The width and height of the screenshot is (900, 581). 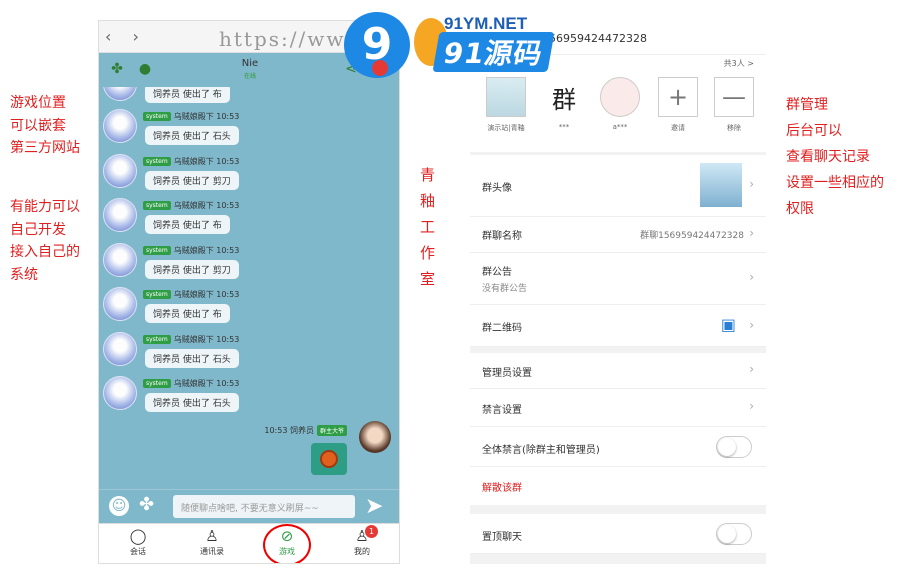 What do you see at coordinates (728, 324) in the screenshot?
I see `qrcode-icon: ▣` at bounding box center [728, 324].